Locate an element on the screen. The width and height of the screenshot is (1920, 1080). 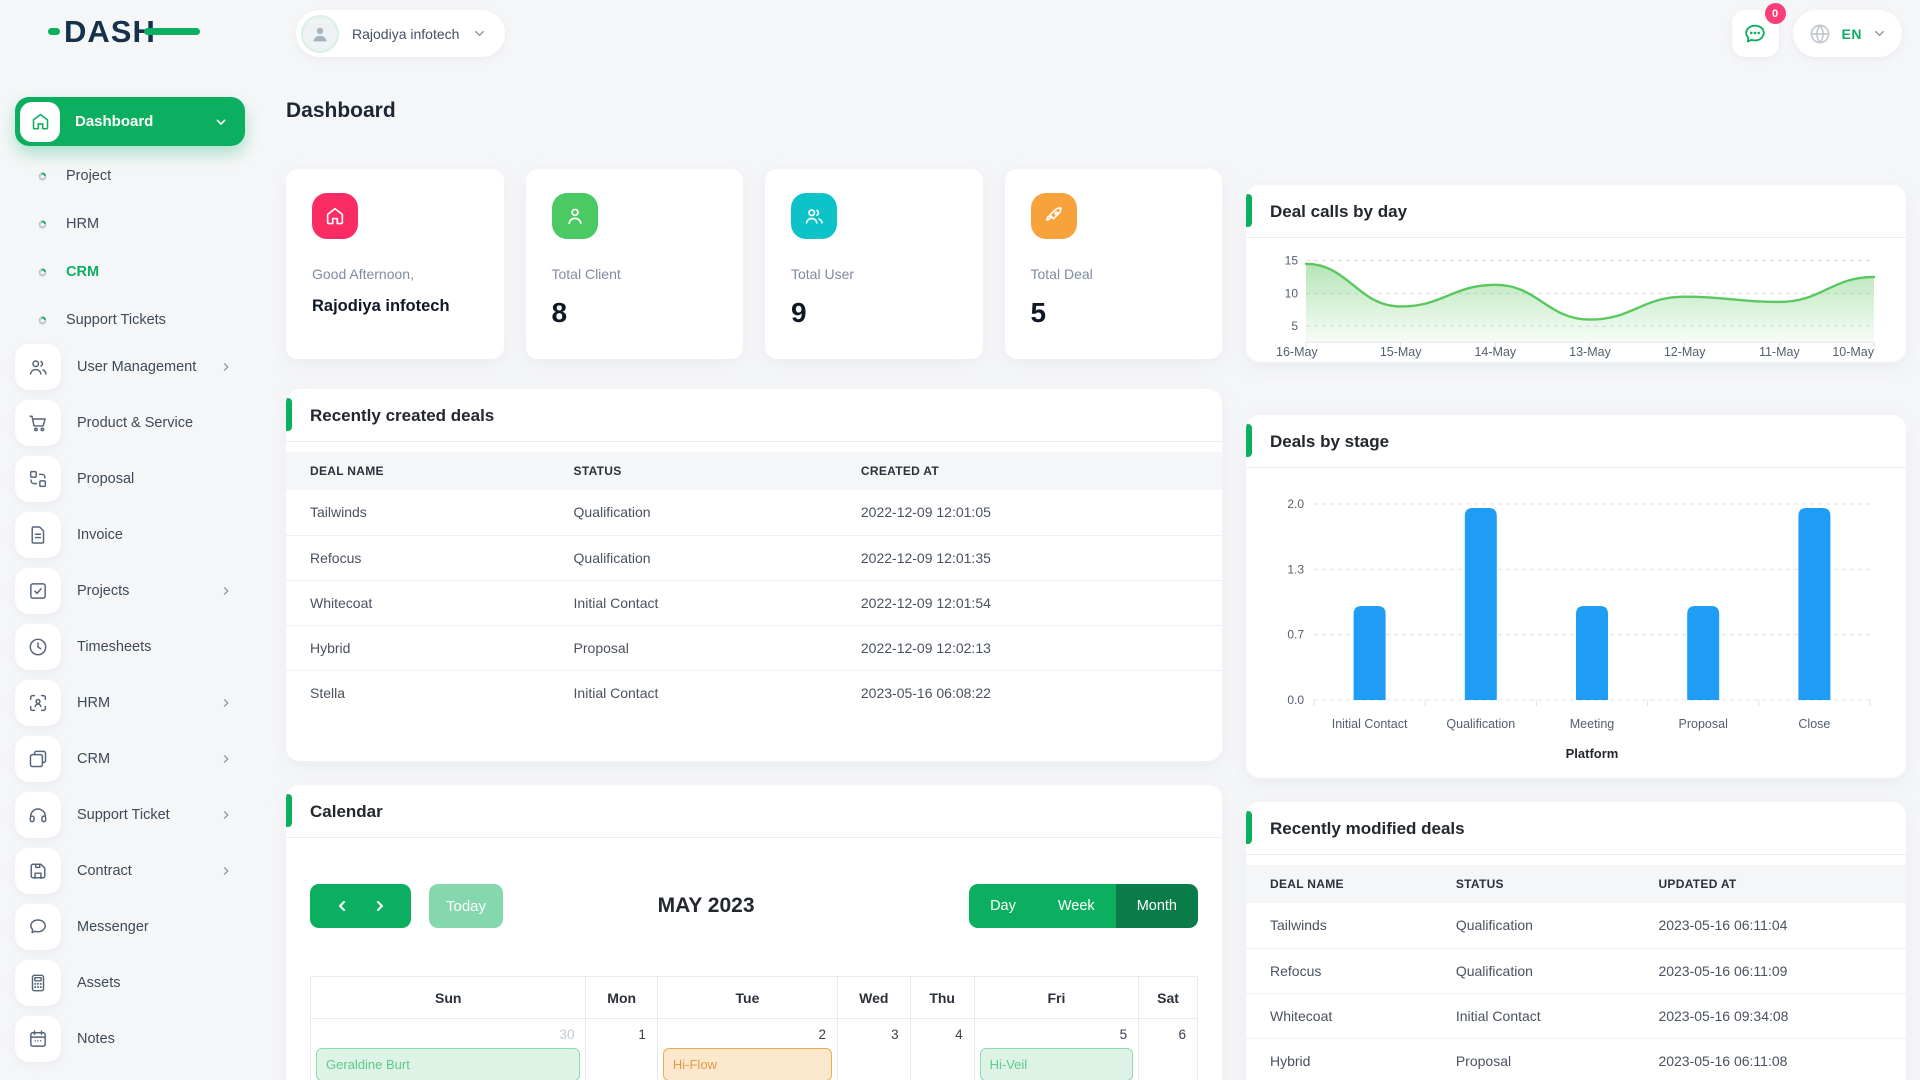
calendar-toolbar: Today MAY 2023 Day Week Month is located at coordinates (754, 906).